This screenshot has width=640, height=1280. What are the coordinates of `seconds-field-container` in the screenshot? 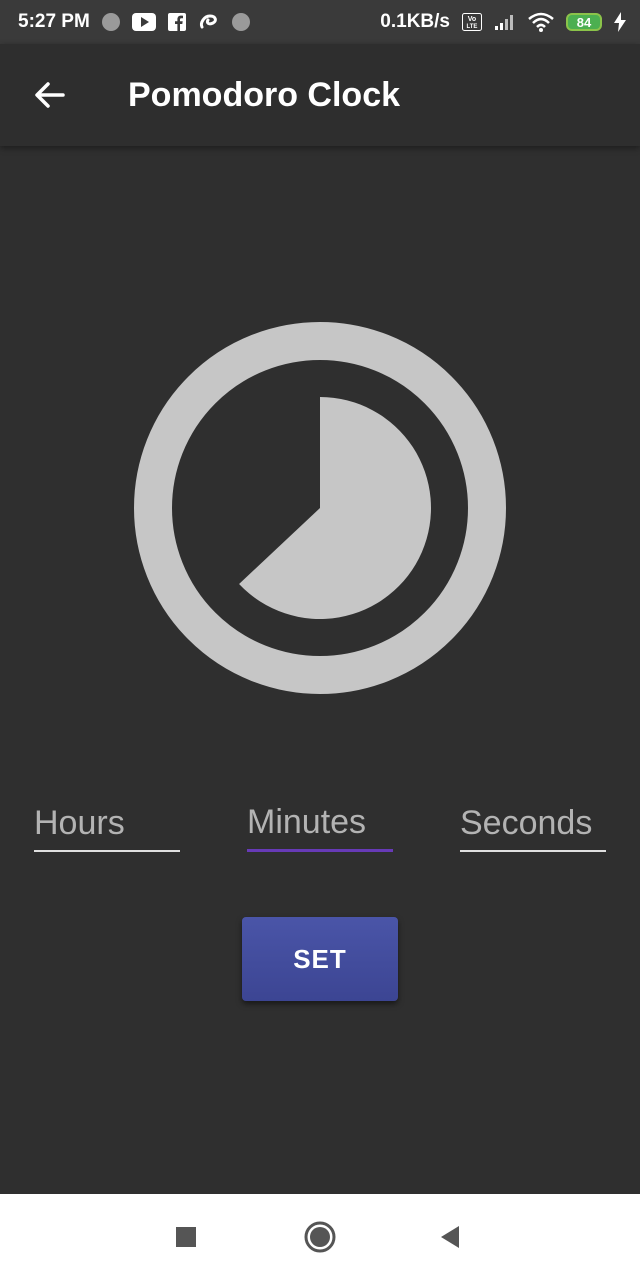 It's located at (533, 824).